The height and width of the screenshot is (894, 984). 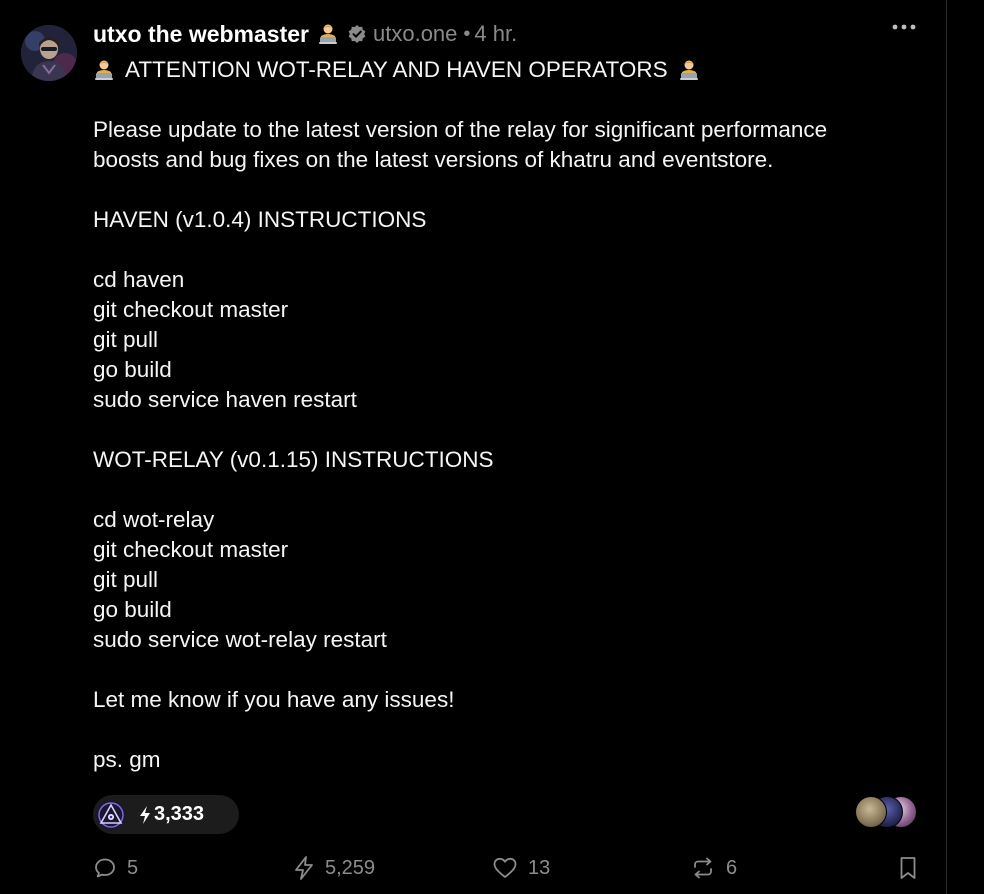 I want to click on top-zapper-avatar, so click(x=111, y=814).